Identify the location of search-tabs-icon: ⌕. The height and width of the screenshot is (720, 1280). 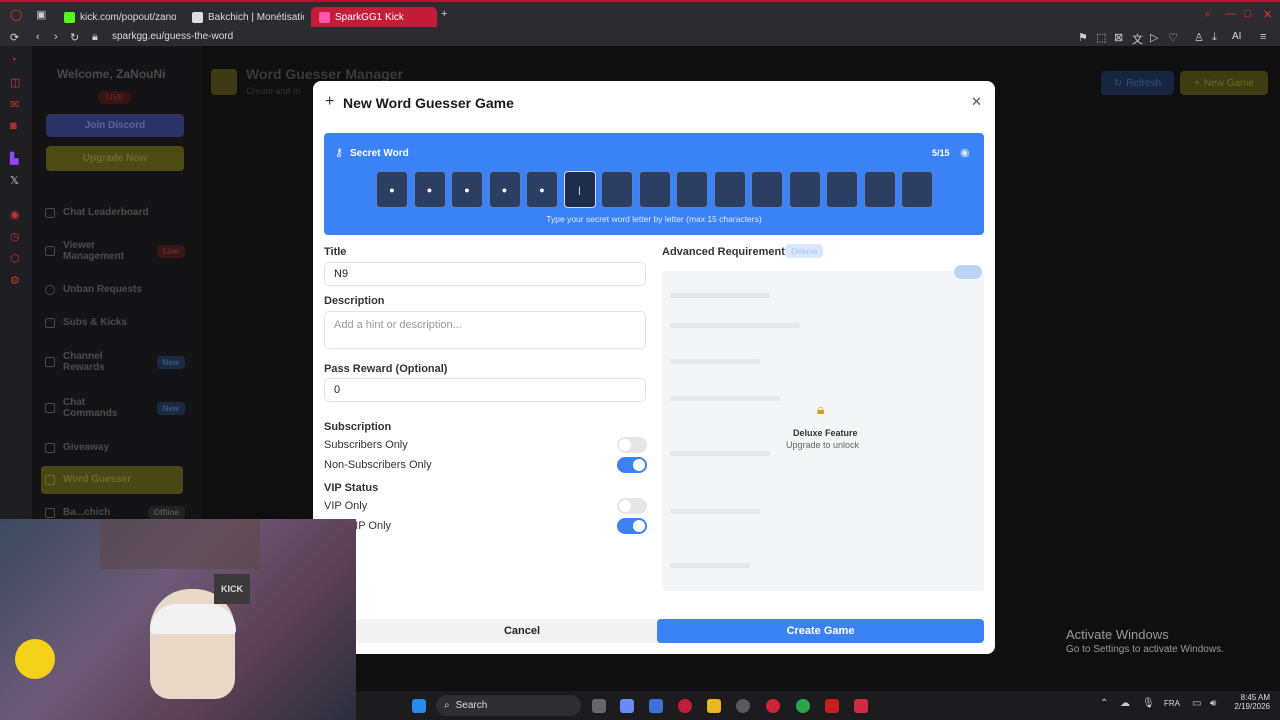
(1208, 14).